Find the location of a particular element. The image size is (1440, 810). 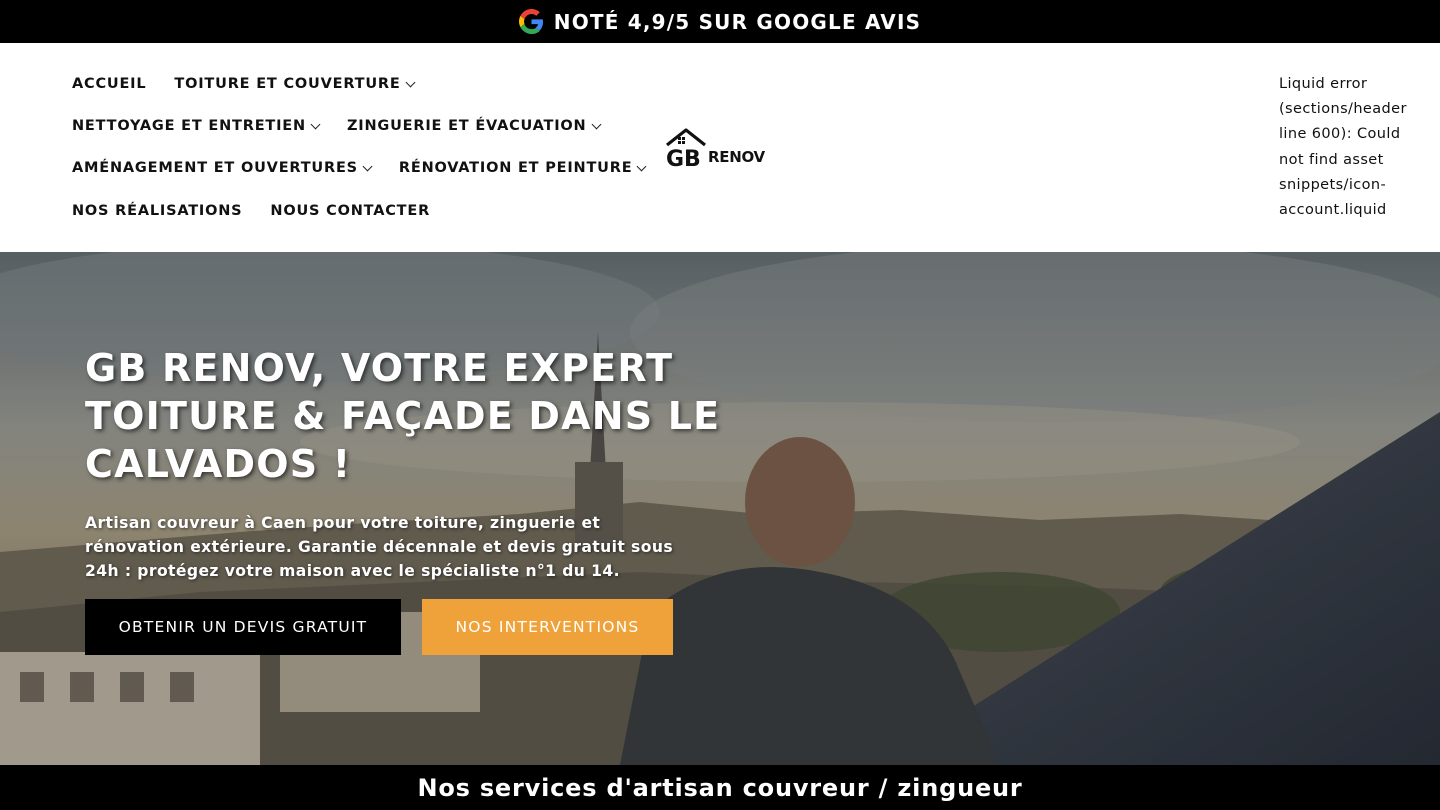

nav-item-label: ACCUEIL is located at coordinates (109, 84).